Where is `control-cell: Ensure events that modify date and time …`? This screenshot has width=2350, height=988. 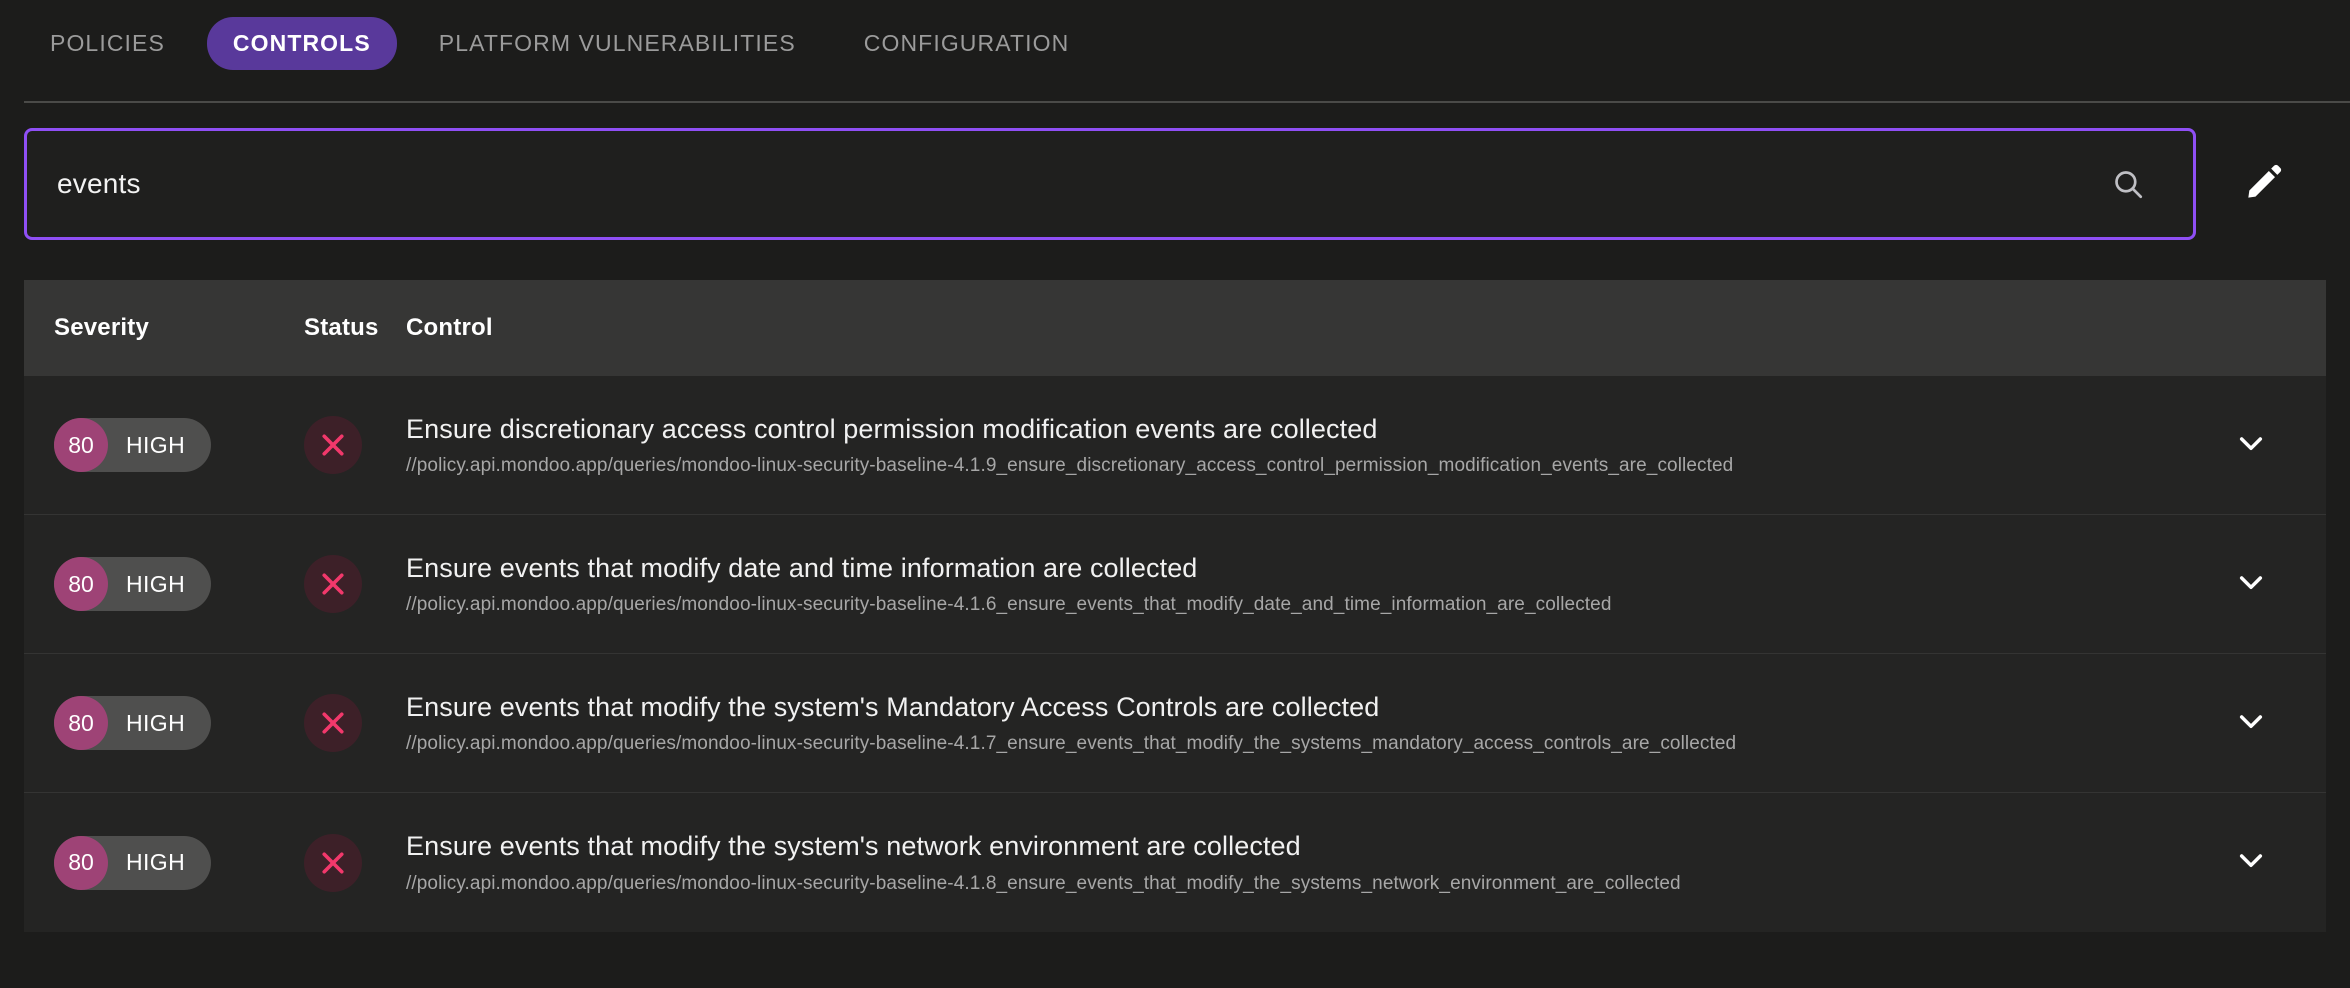
control-cell: Ensure events that modify date and time … is located at coordinates (1291, 584).